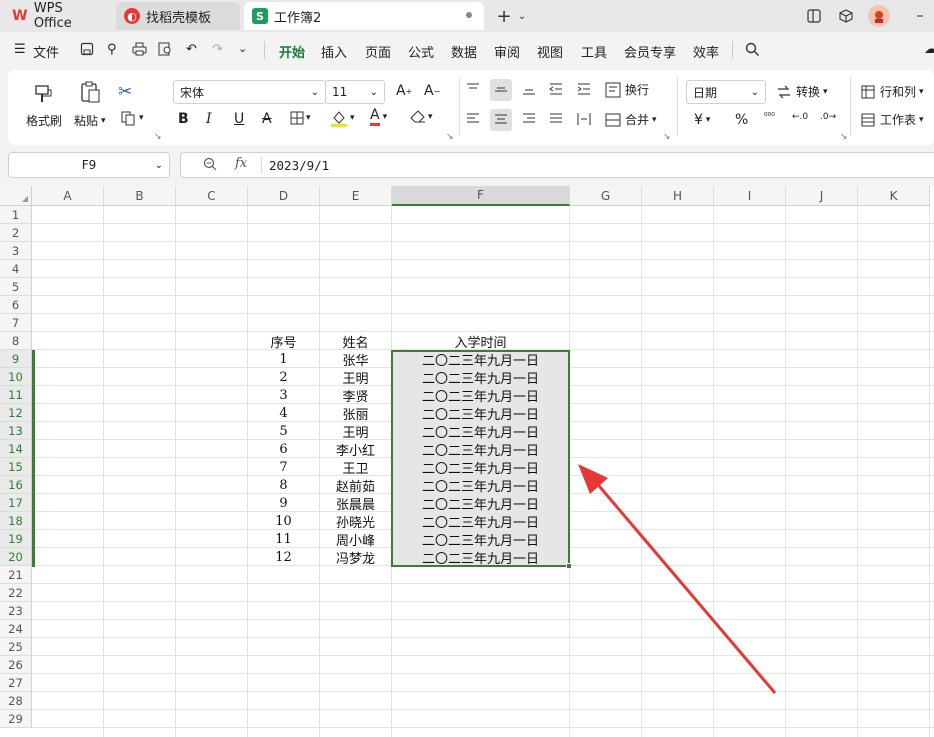 This screenshot has height=737, width=934. I want to click on menu-data: 数据, so click(464, 51).